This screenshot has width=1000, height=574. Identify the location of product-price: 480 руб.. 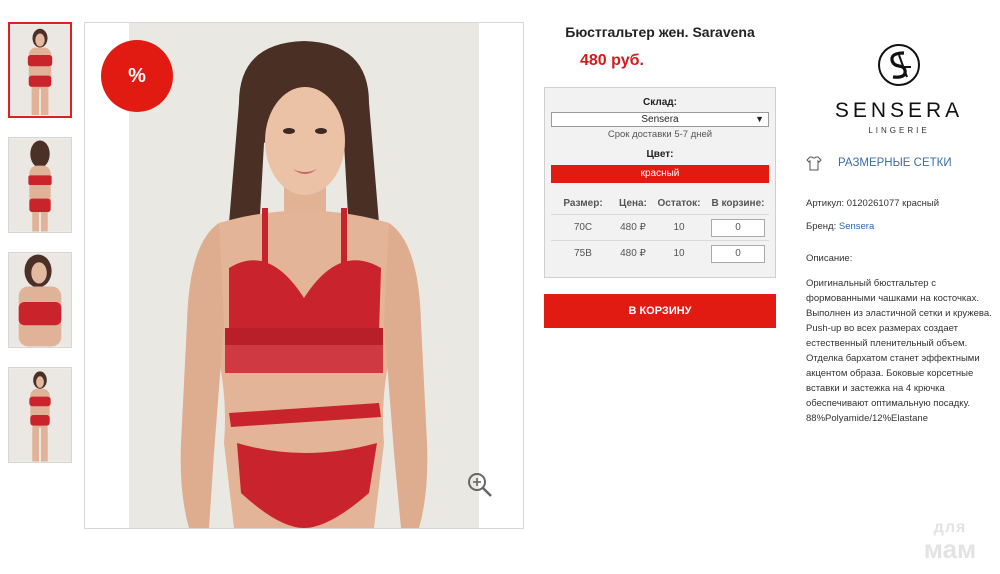
(612, 60).